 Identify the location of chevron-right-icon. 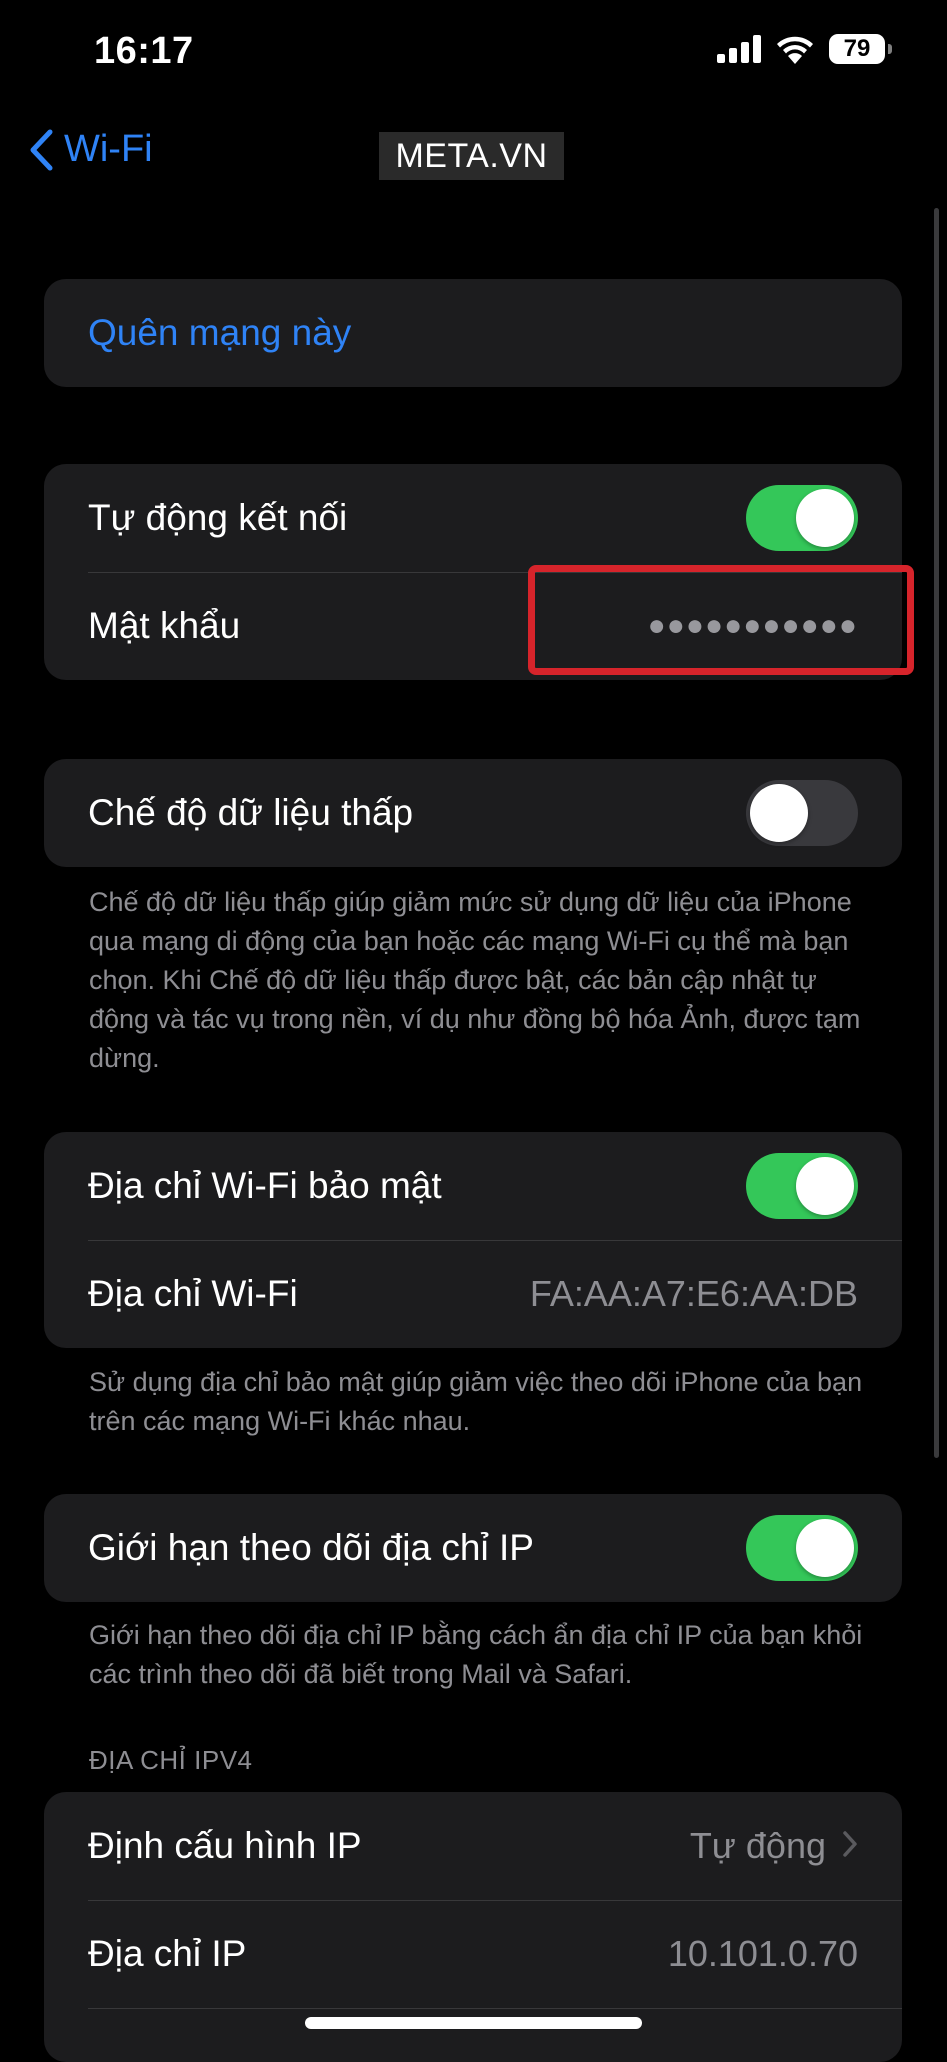
(850, 1846).